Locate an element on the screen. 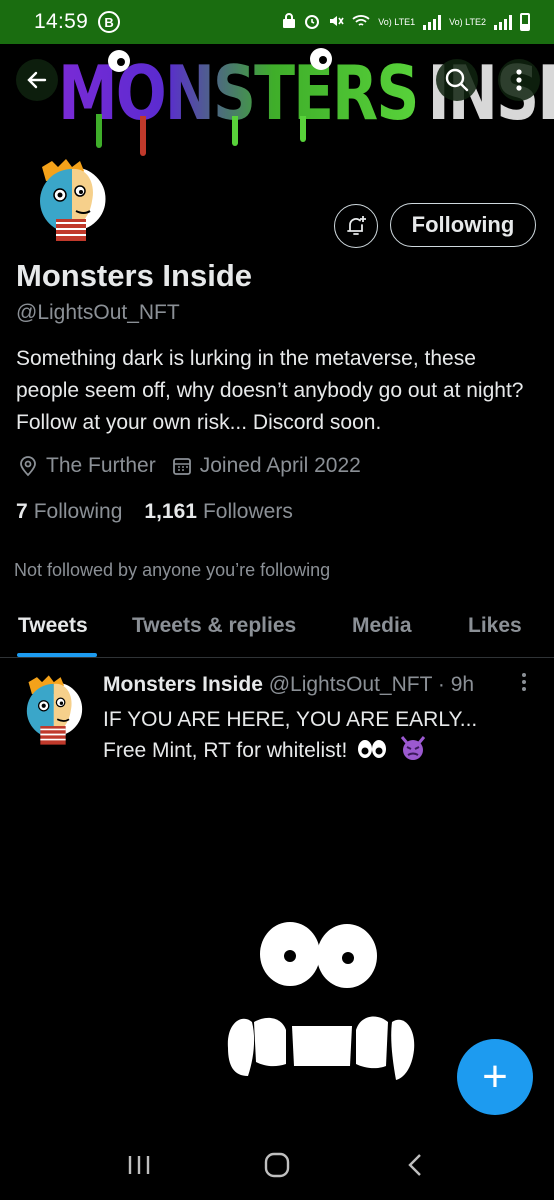 The width and height of the screenshot is (554, 1200). profile-banner: MONSTERSINSIDE is located at coordinates (277, 100).